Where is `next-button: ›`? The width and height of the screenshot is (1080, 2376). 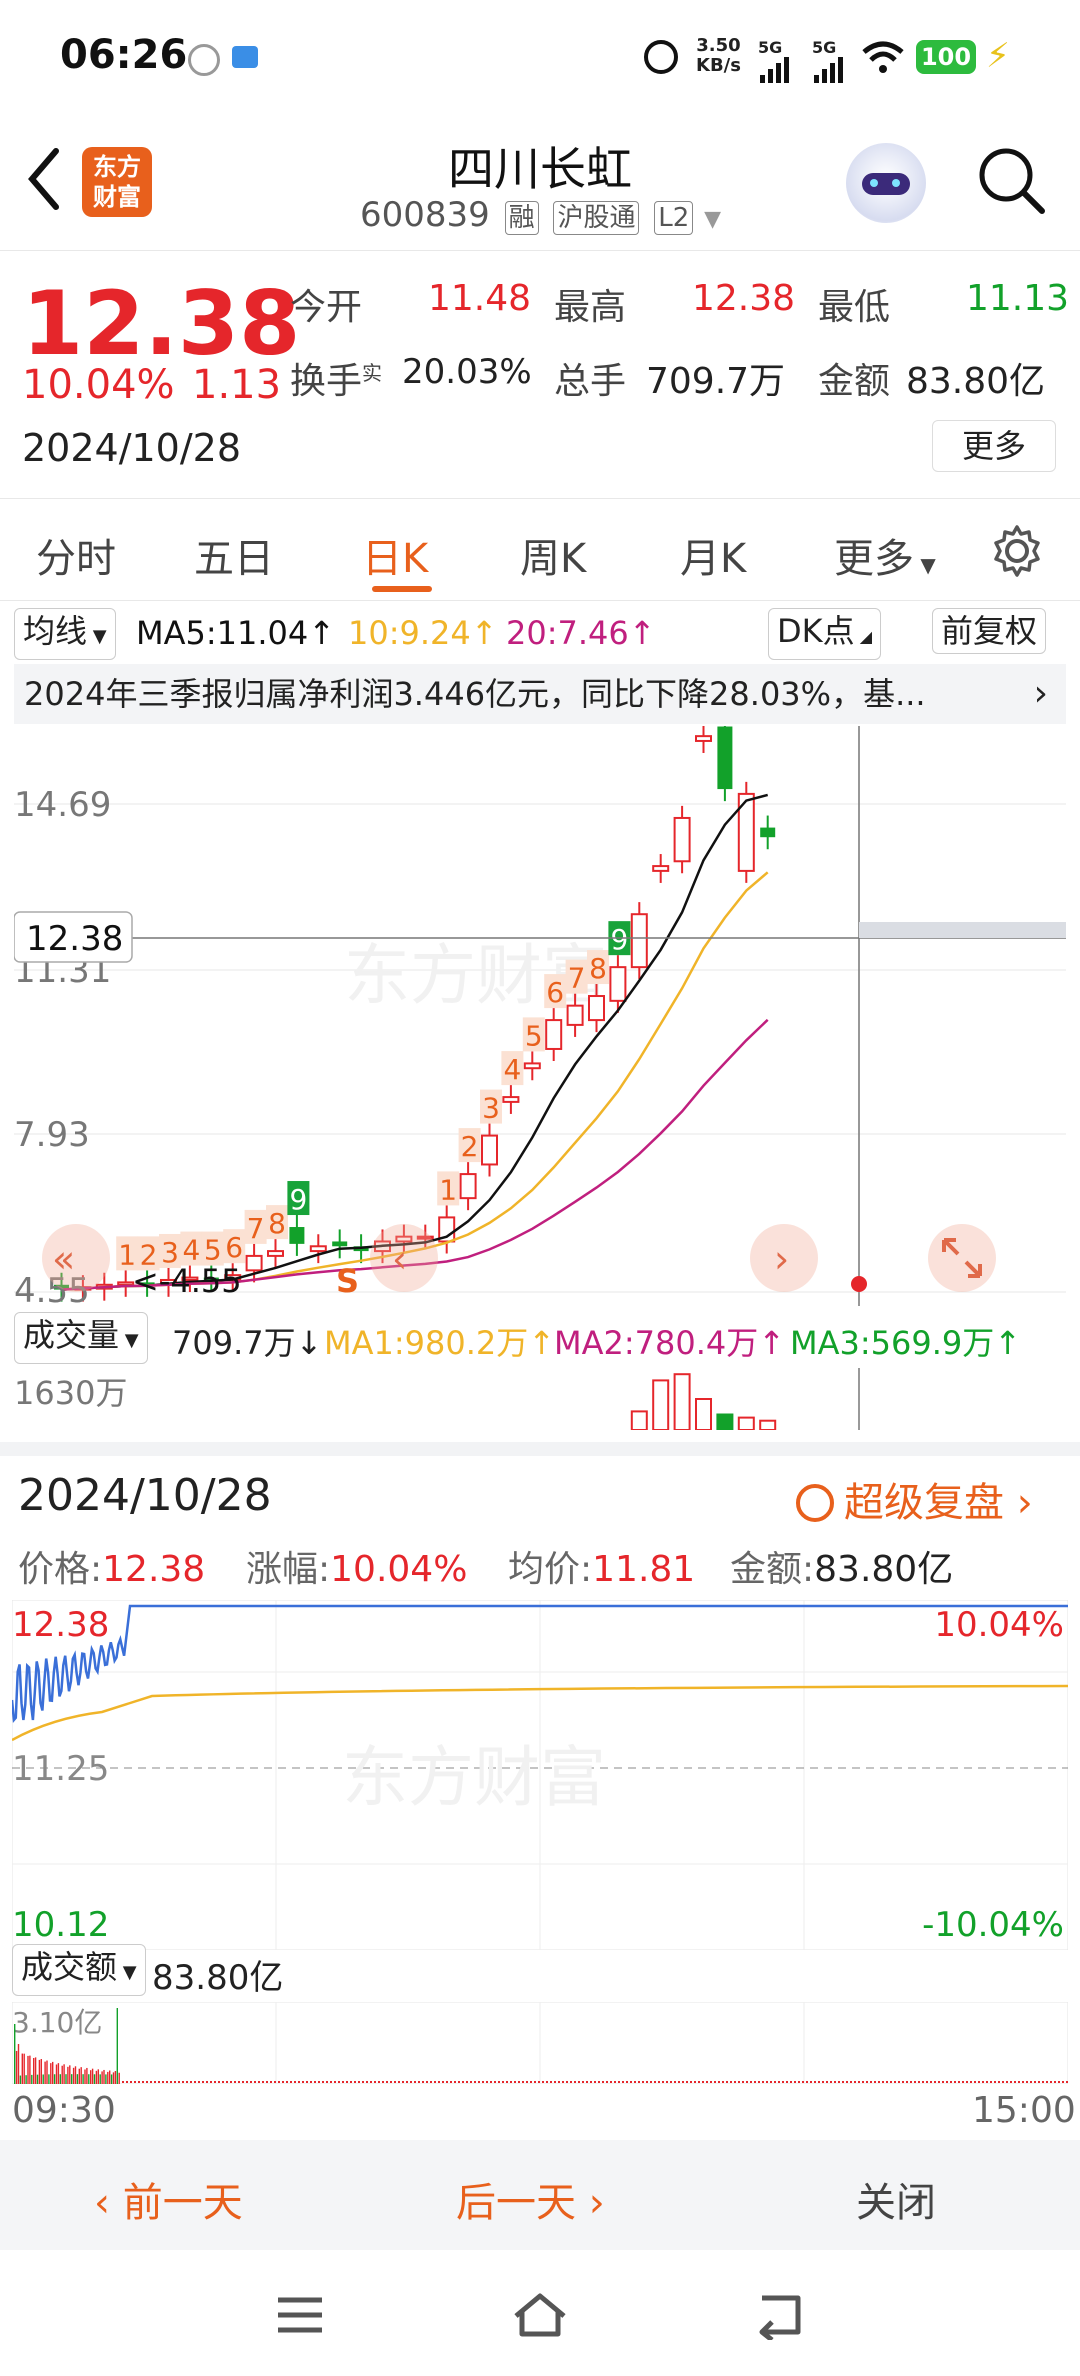 next-button: › is located at coordinates (784, 1258).